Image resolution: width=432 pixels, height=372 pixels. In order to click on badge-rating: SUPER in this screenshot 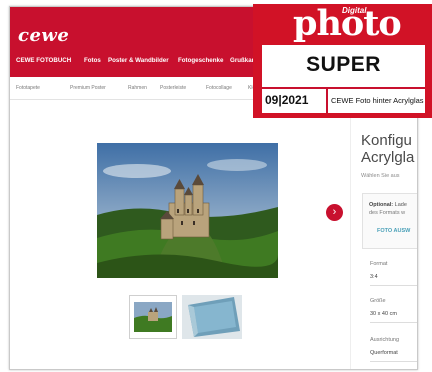, I will do `click(343, 64)`.